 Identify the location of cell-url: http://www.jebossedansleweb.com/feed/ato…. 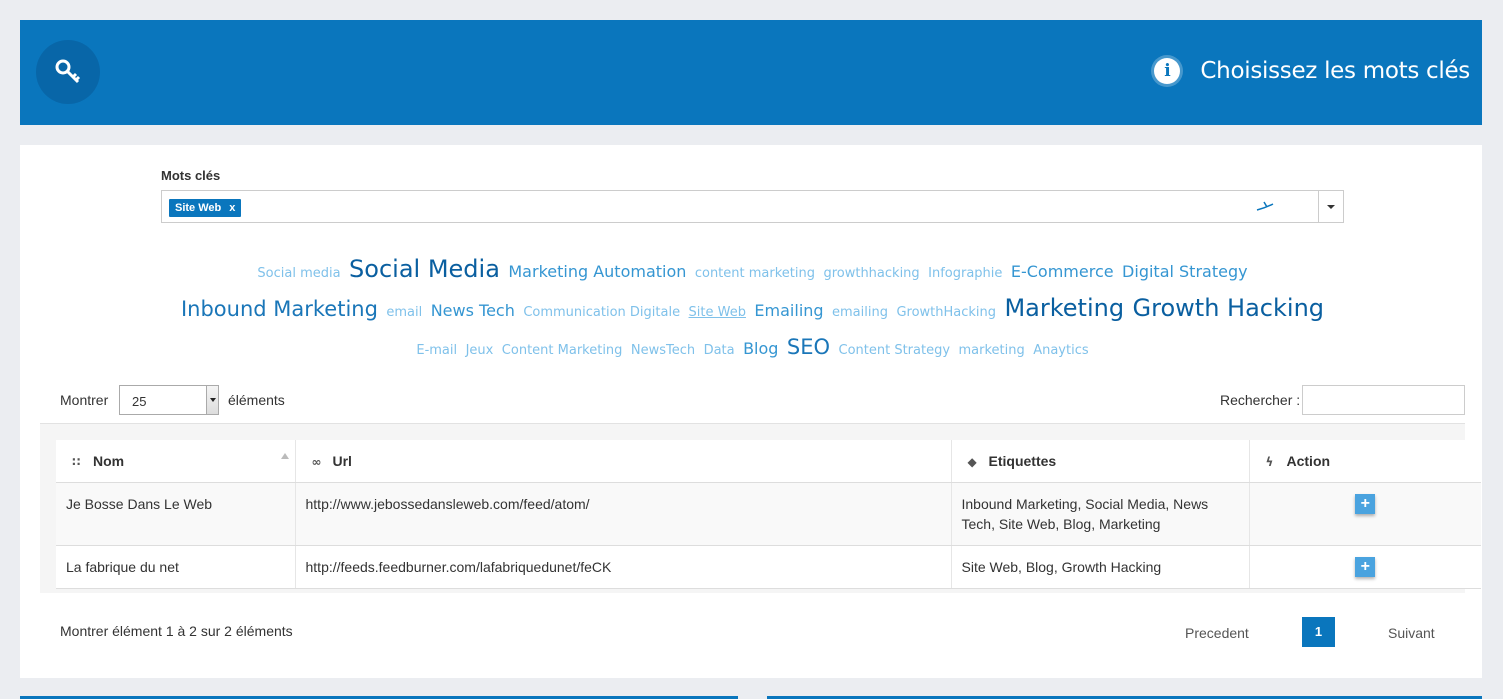
(623, 514).